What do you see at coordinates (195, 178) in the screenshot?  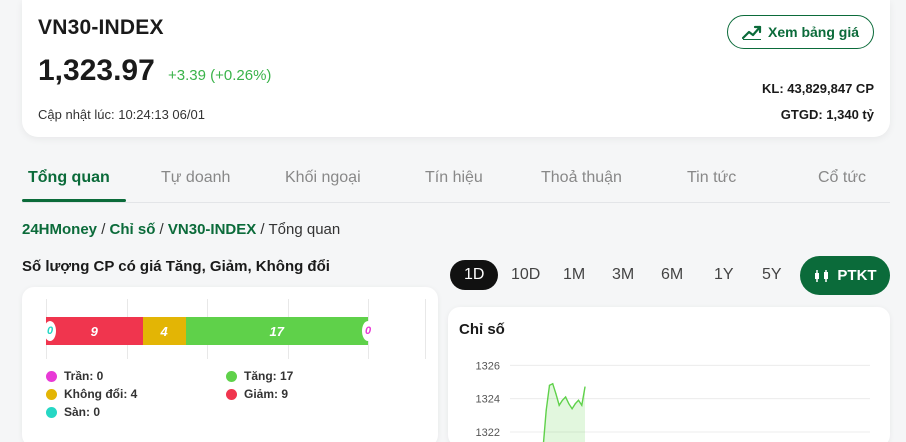 I see `tab-proprietary: Tự doanh` at bounding box center [195, 178].